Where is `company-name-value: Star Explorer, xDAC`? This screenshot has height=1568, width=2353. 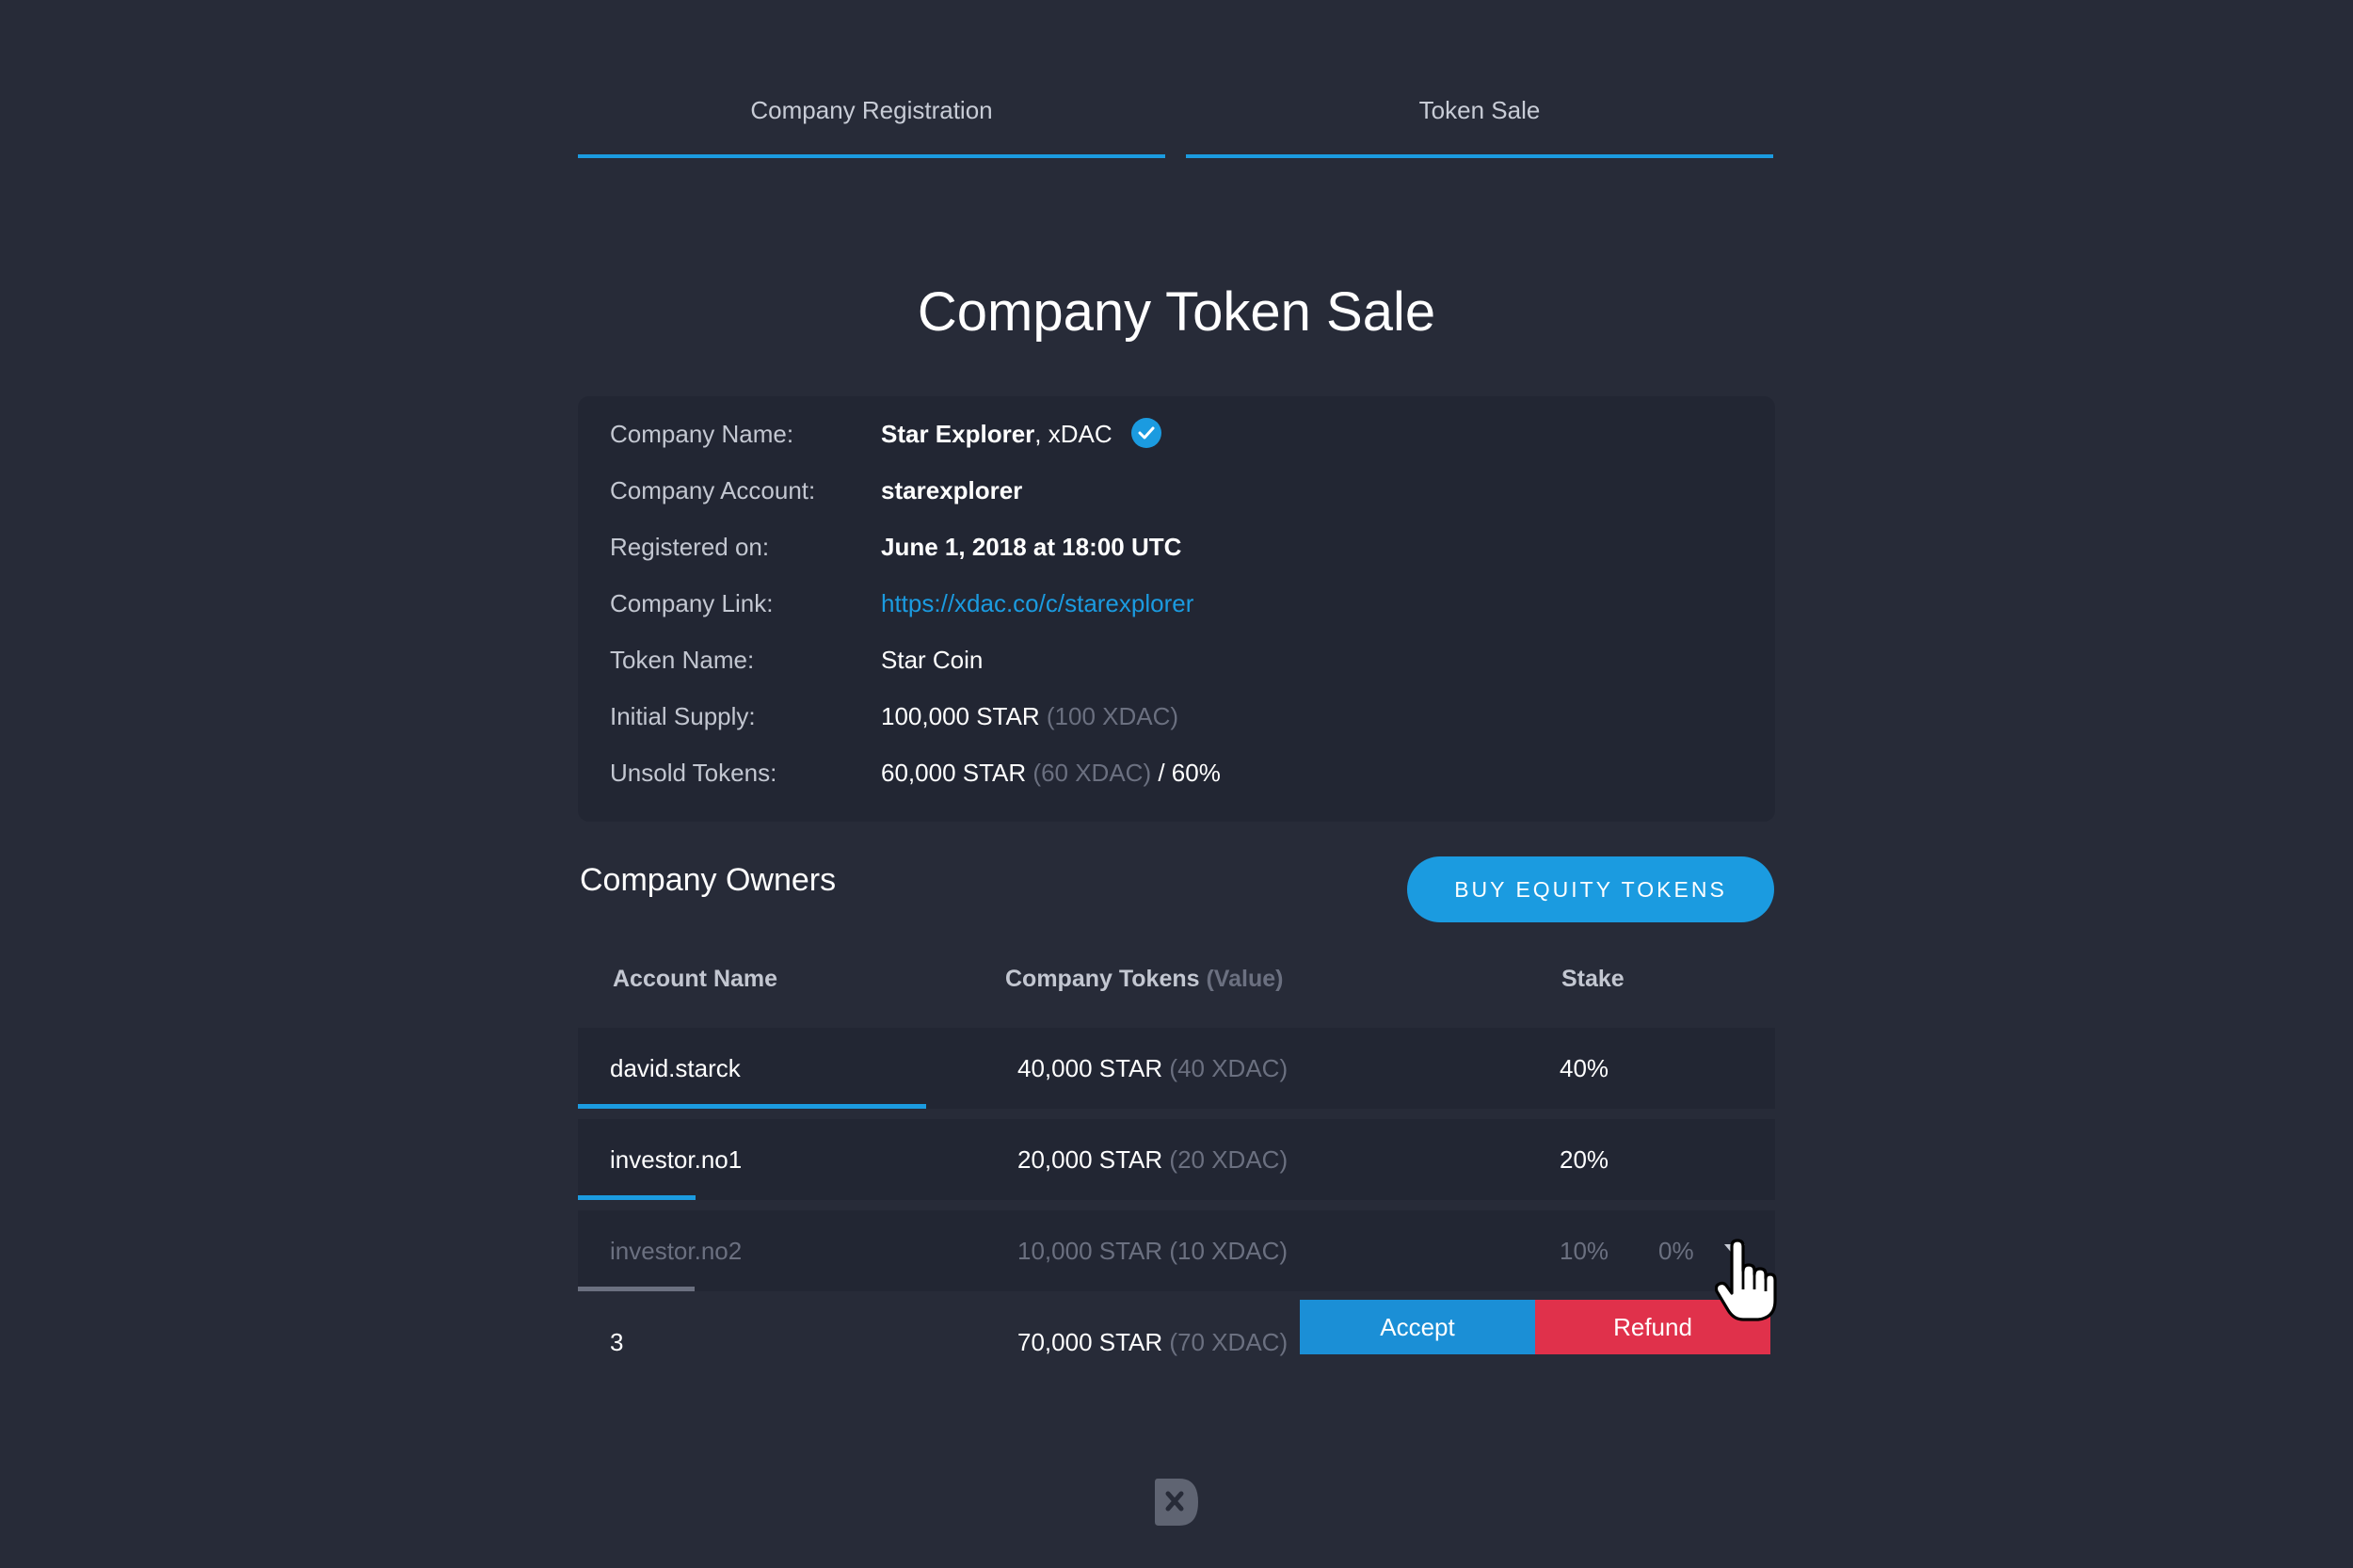
company-name-value: Star Explorer, xDAC is located at coordinates (1021, 434).